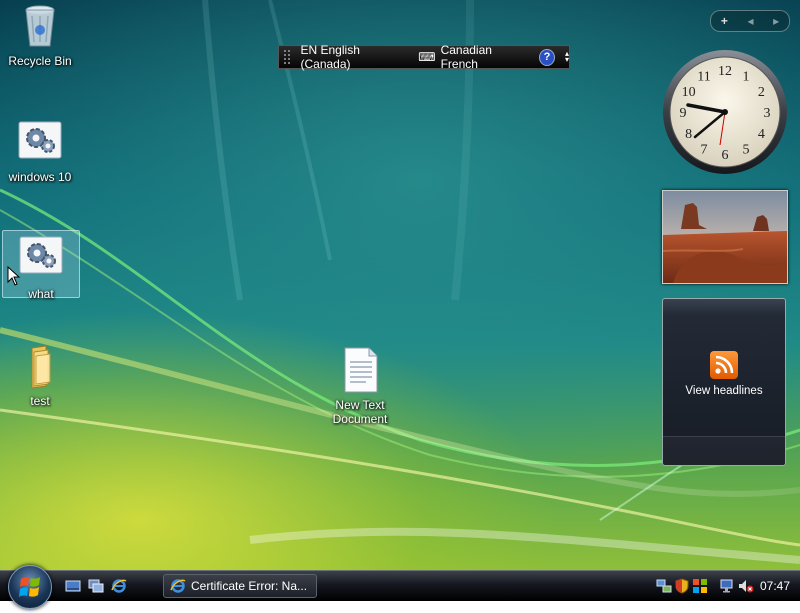  Describe the element at coordinates (484, 57) in the screenshot. I see `keyboard-layout: Canadian French` at that location.